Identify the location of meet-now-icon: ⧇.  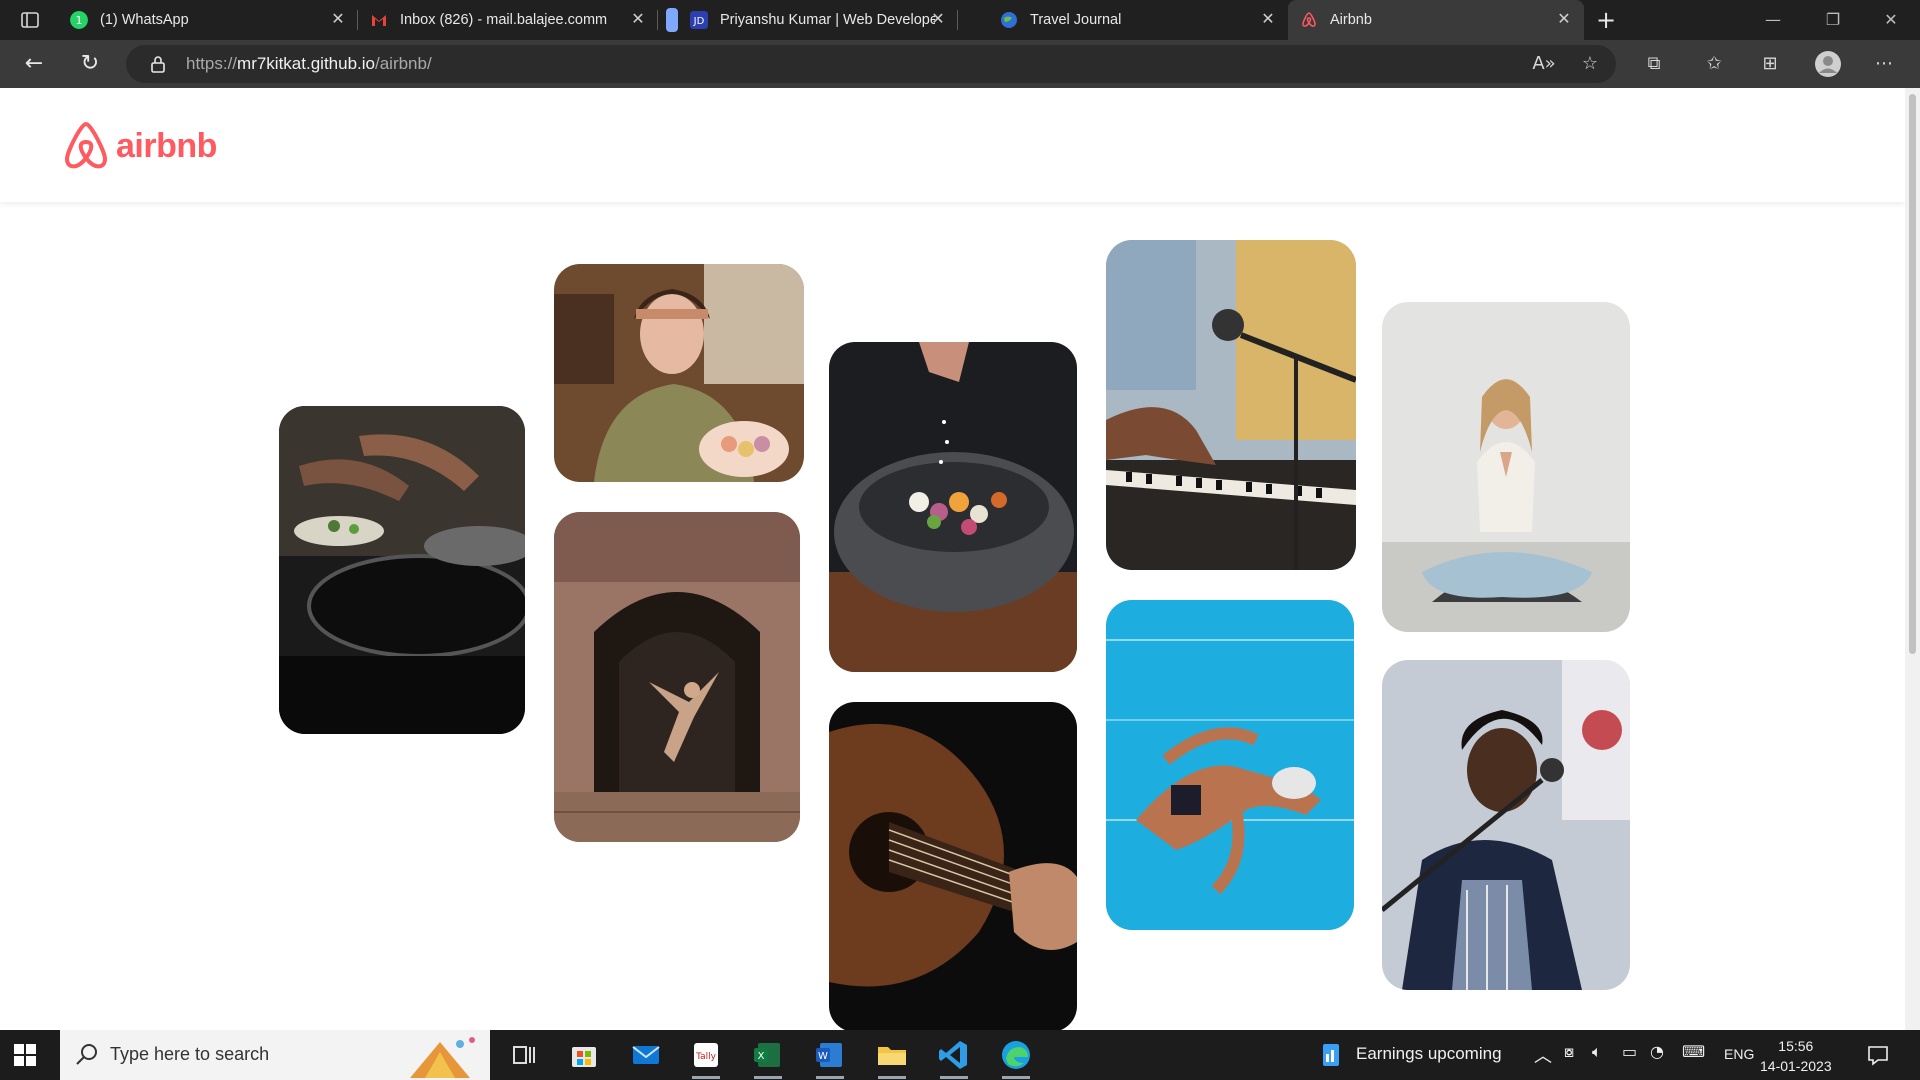
(1569, 1052).